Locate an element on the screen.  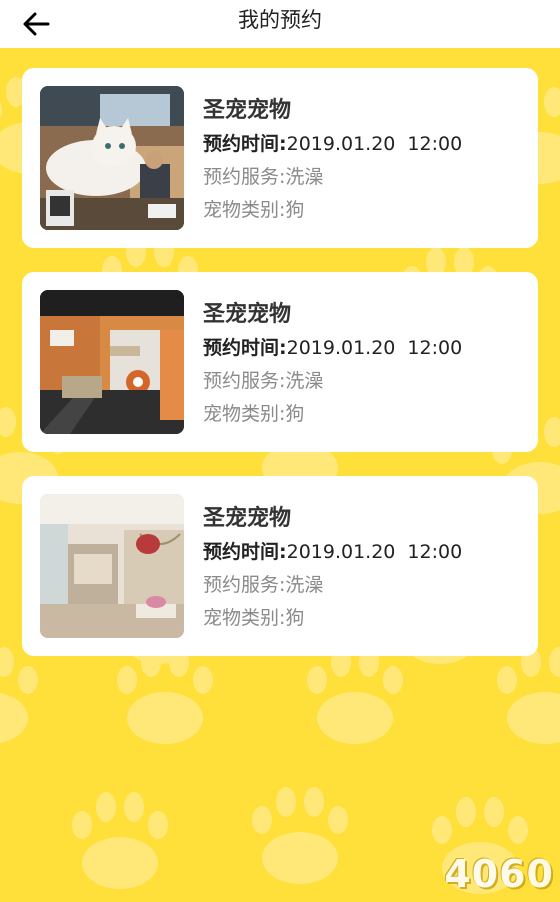
pet-shop-interior-photo is located at coordinates (112, 362).